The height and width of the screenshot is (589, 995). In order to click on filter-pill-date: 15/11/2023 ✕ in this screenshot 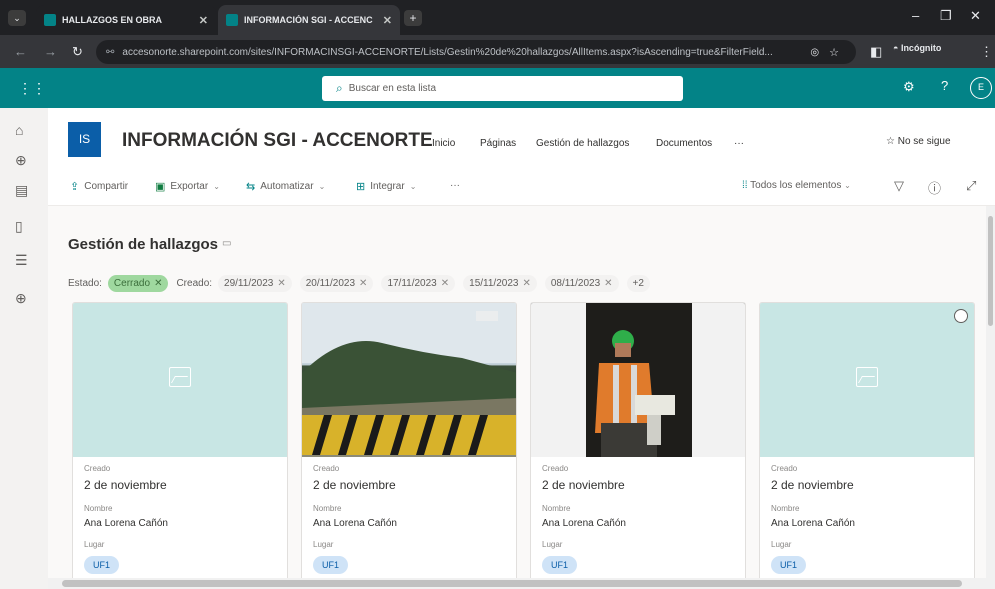, I will do `click(500, 283)`.